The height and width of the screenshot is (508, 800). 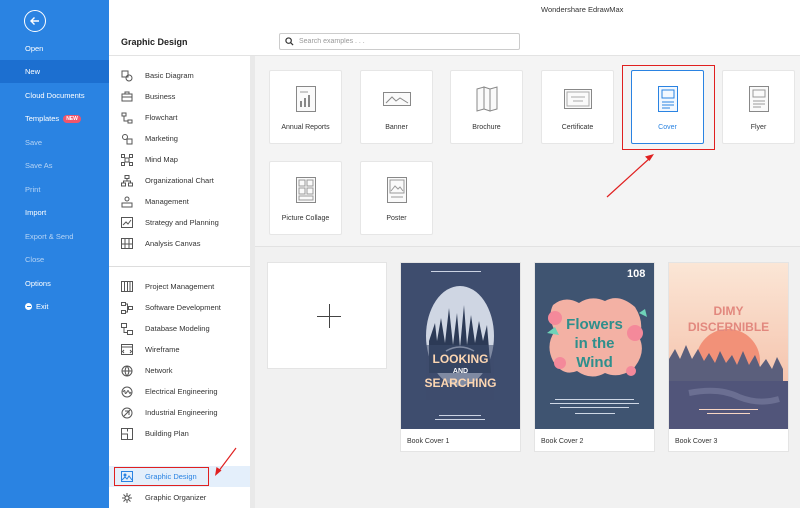 I want to click on analysis-canvas-icon, so click(x=127, y=244).